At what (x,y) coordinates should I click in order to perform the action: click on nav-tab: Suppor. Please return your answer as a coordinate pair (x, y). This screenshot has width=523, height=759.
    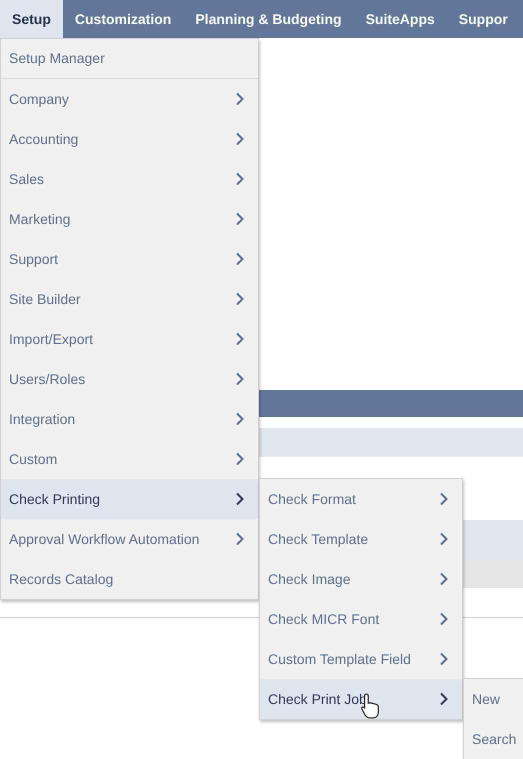
    Looking at the image, I should click on (483, 19).